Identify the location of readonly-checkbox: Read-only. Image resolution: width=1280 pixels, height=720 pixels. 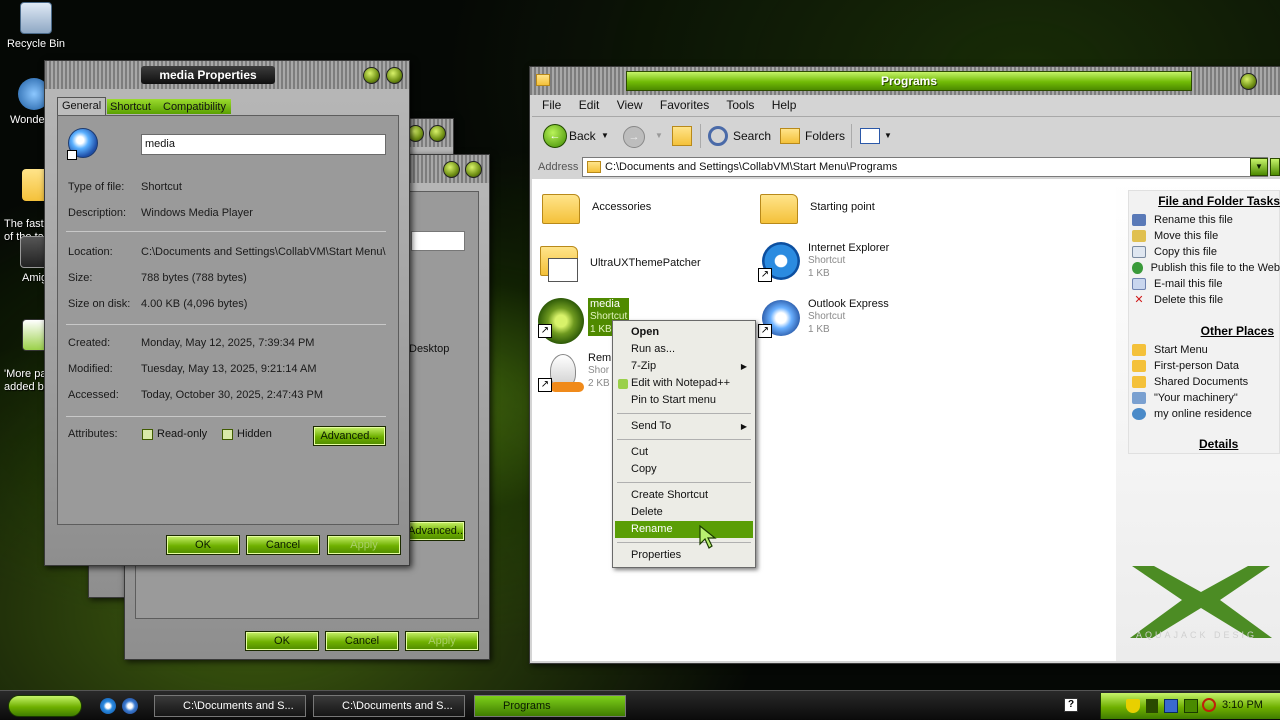
(174, 434).